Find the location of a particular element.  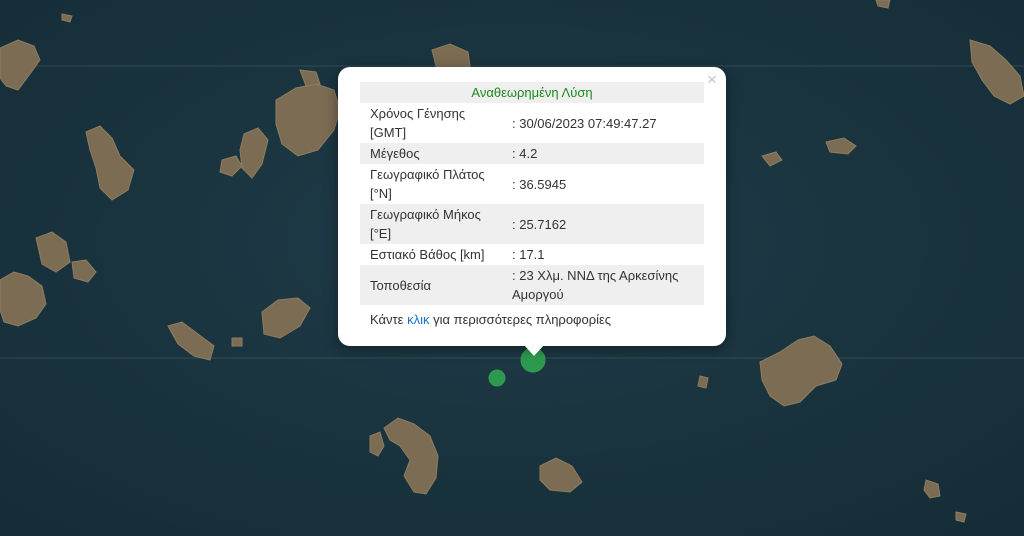

more-suffix: για περισσότερες πληροφορίες is located at coordinates (520, 319).